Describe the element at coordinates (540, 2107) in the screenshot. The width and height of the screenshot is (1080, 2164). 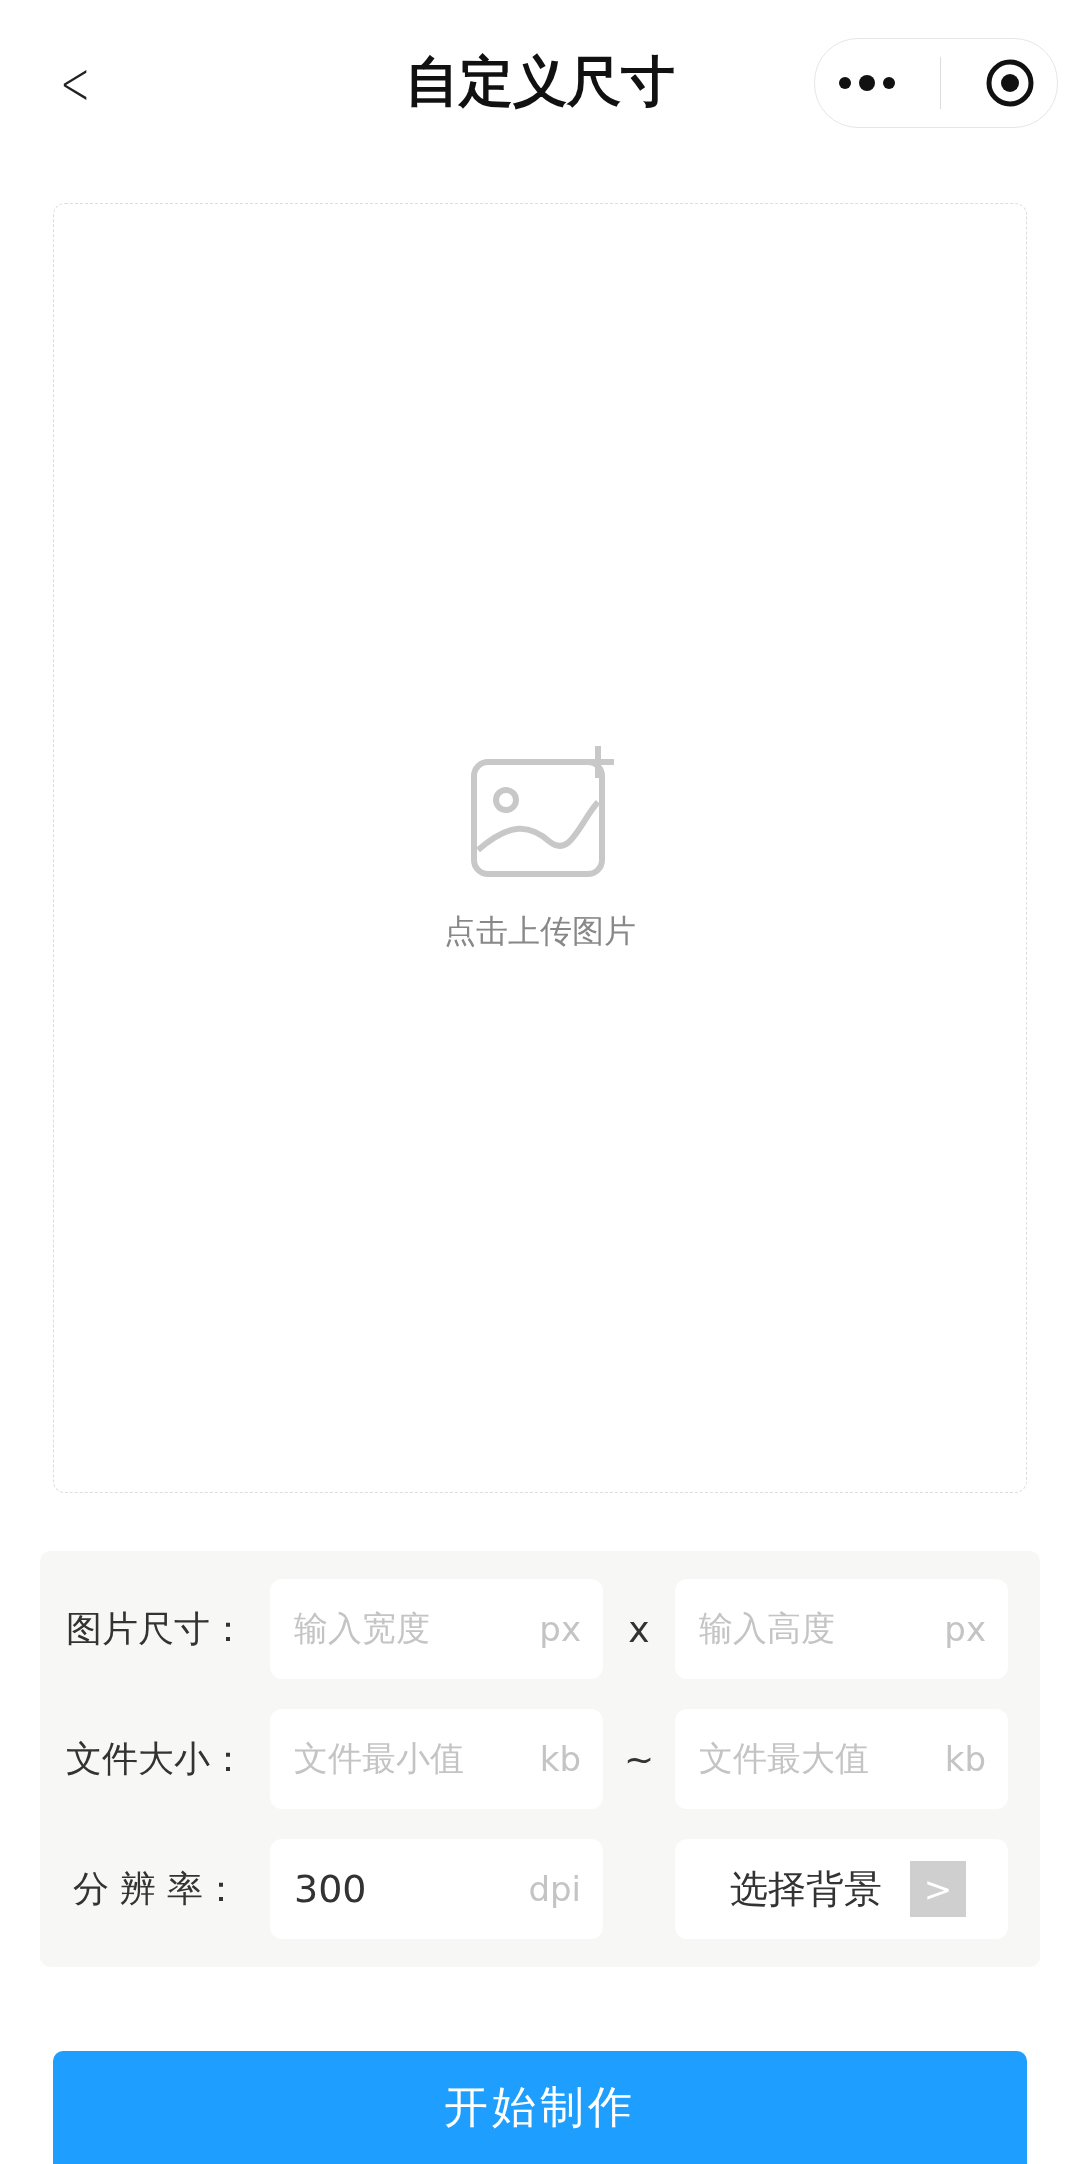
I see `start-button: 开始制作` at that location.